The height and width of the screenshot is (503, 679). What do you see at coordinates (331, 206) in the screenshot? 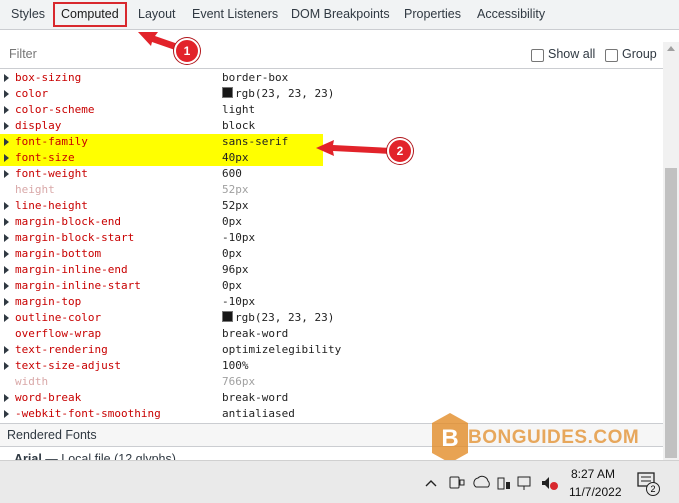
I see `property-row: line-height 52px` at bounding box center [331, 206].